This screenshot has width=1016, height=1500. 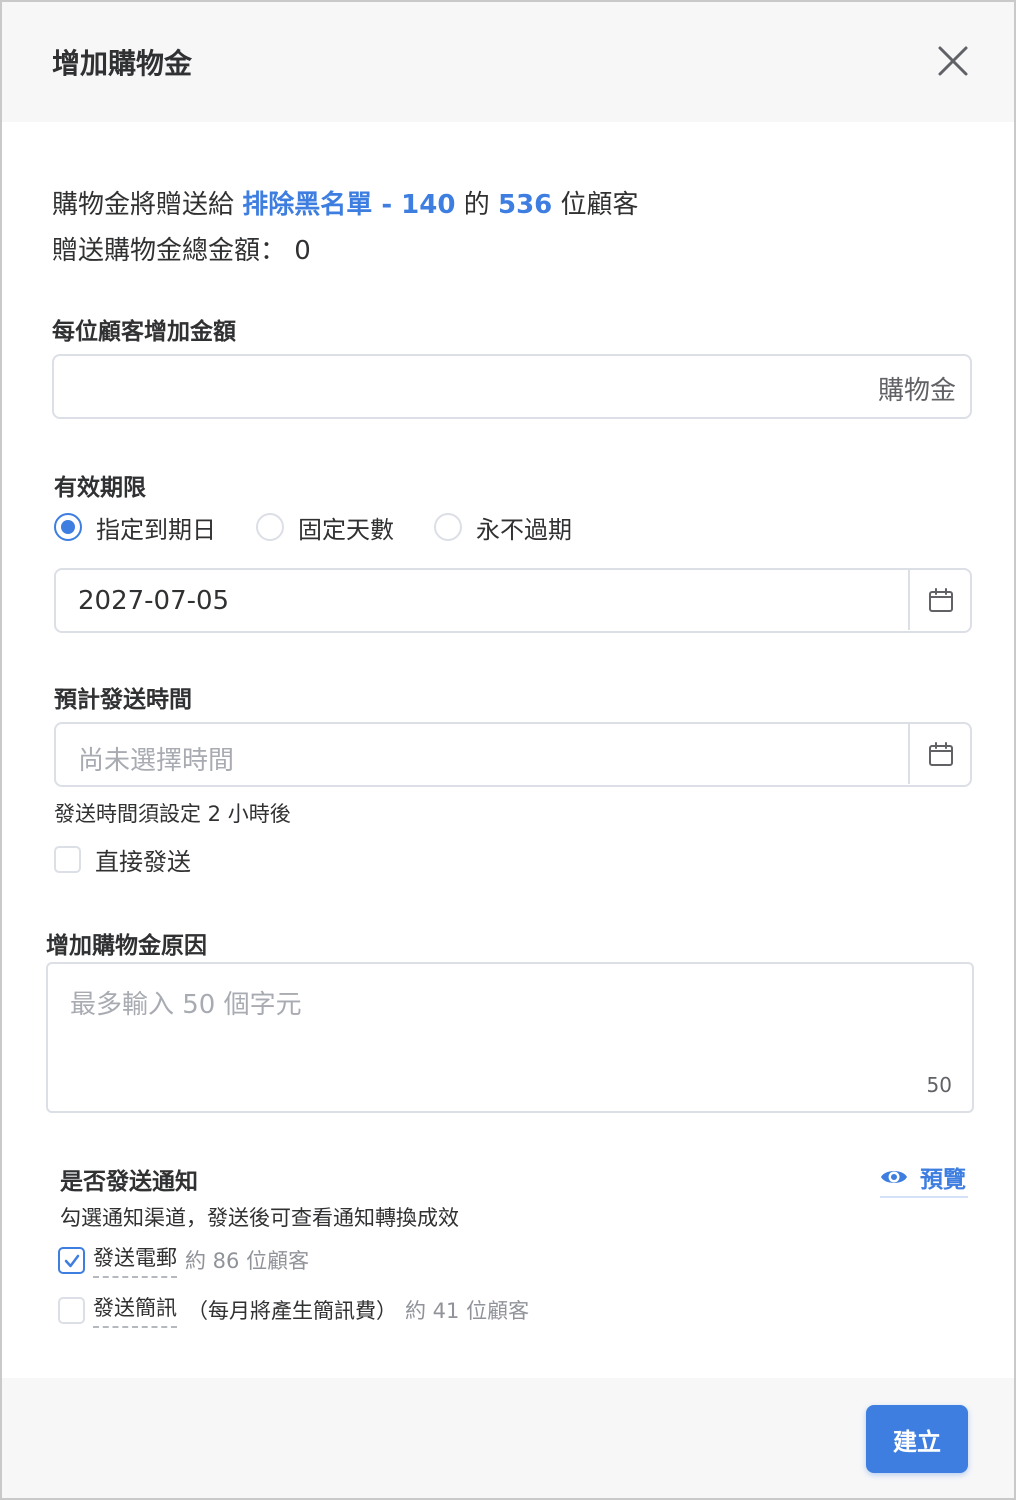 What do you see at coordinates (135, 1310) in the screenshot?
I see `sms-channel-label: 發送簡訊` at bounding box center [135, 1310].